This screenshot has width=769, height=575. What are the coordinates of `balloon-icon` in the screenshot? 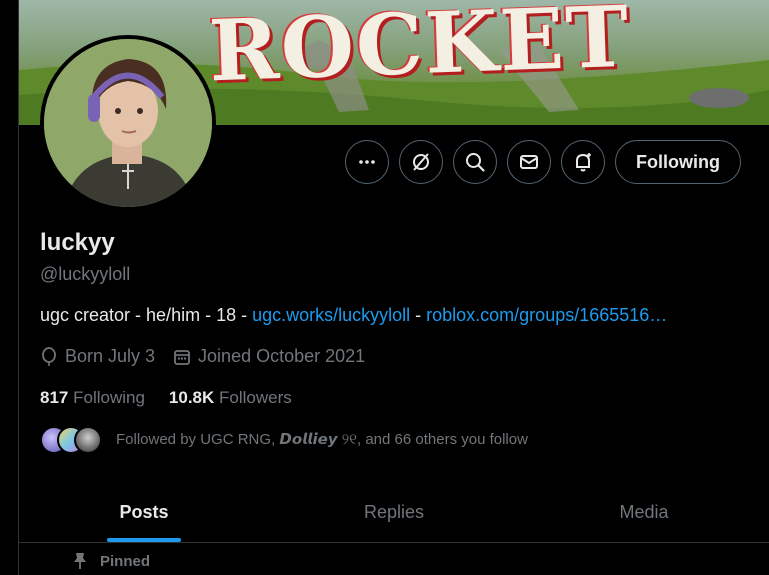 It's located at (49, 356).